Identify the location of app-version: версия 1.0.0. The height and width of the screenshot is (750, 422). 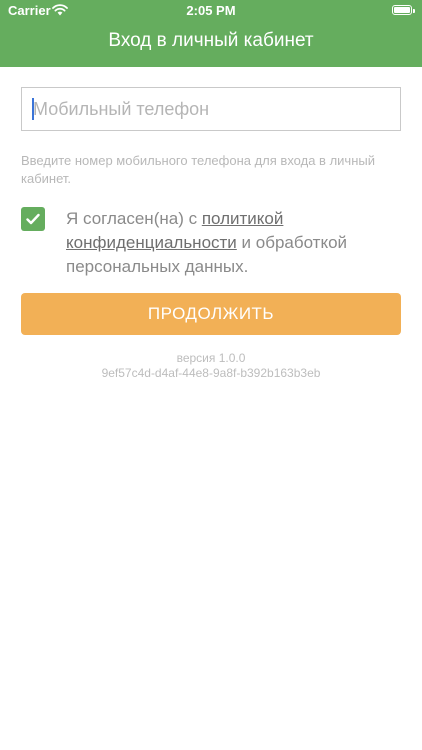
(211, 358).